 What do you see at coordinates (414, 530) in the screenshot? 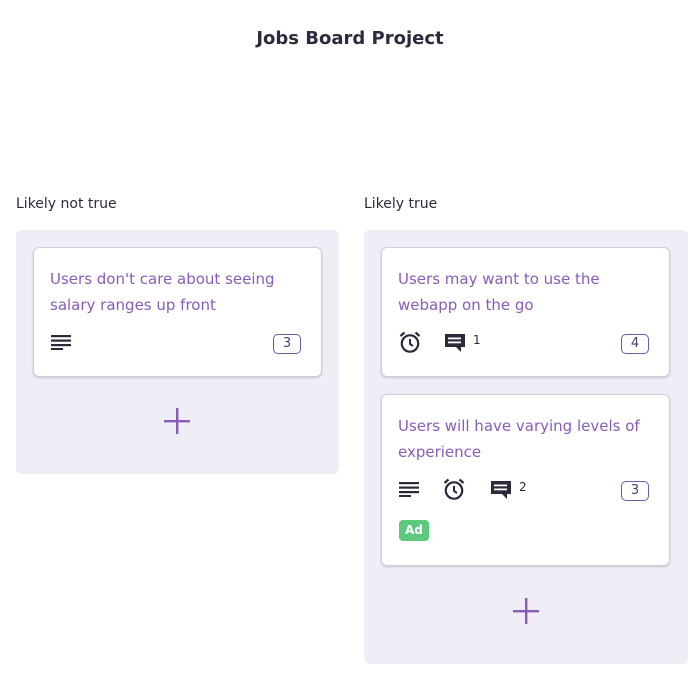
I see `label-badge-ad: Ad` at bounding box center [414, 530].